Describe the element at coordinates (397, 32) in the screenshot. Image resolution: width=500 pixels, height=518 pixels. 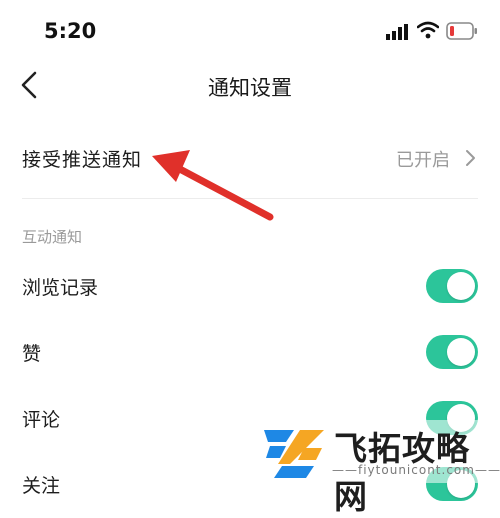
I see `signal-icon` at that location.